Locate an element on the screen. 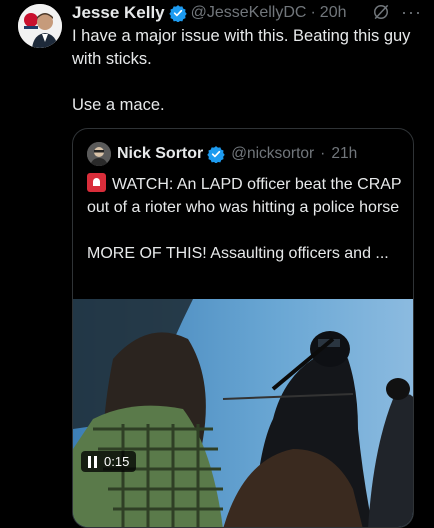 This screenshot has height=528, width=434. author-name: Jesse Kelly is located at coordinates (118, 13).